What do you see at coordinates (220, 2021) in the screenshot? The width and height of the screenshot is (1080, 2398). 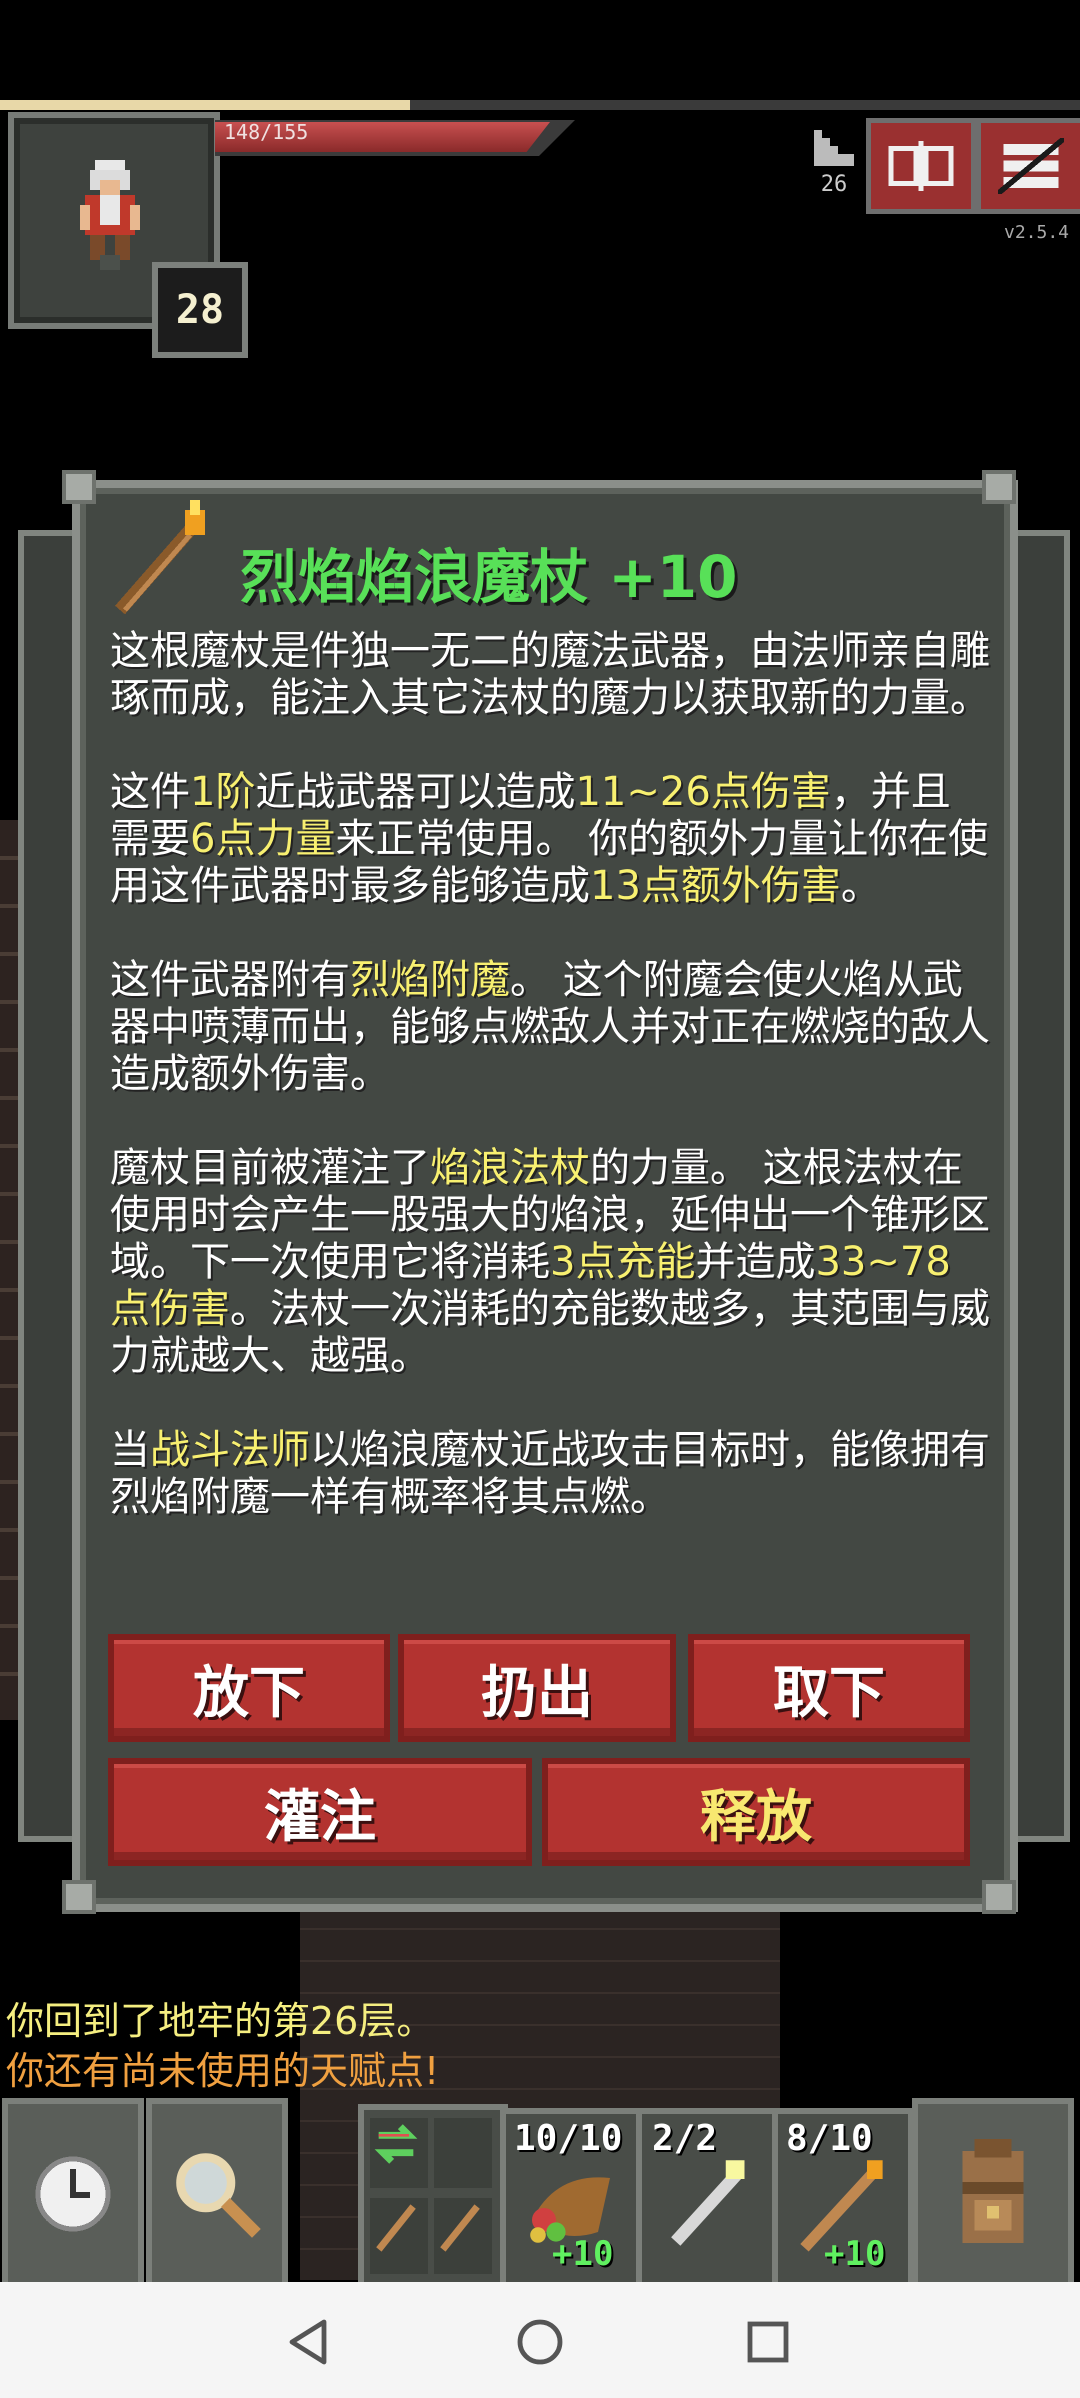 I see `game-log-line: 你回到了地牢的第26层。` at bounding box center [220, 2021].